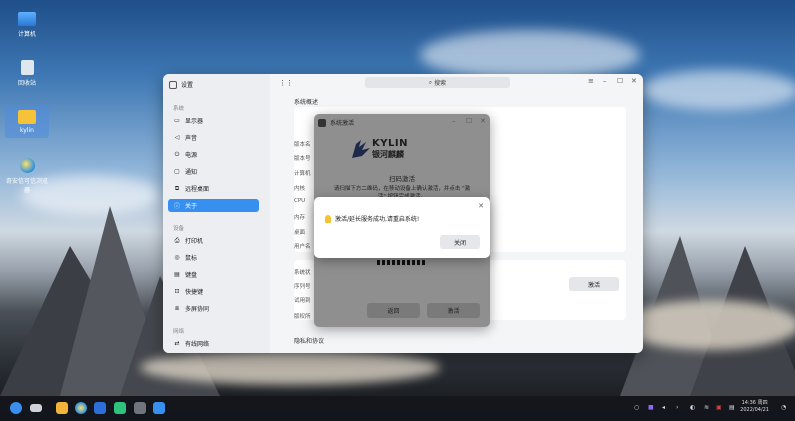 The image size is (795, 421). What do you see at coordinates (402, 189) in the screenshot?
I see `scan-desc-line1: 请扫描下方二维码，在移动设备上确认激活，并点击 "激` at bounding box center [402, 189].